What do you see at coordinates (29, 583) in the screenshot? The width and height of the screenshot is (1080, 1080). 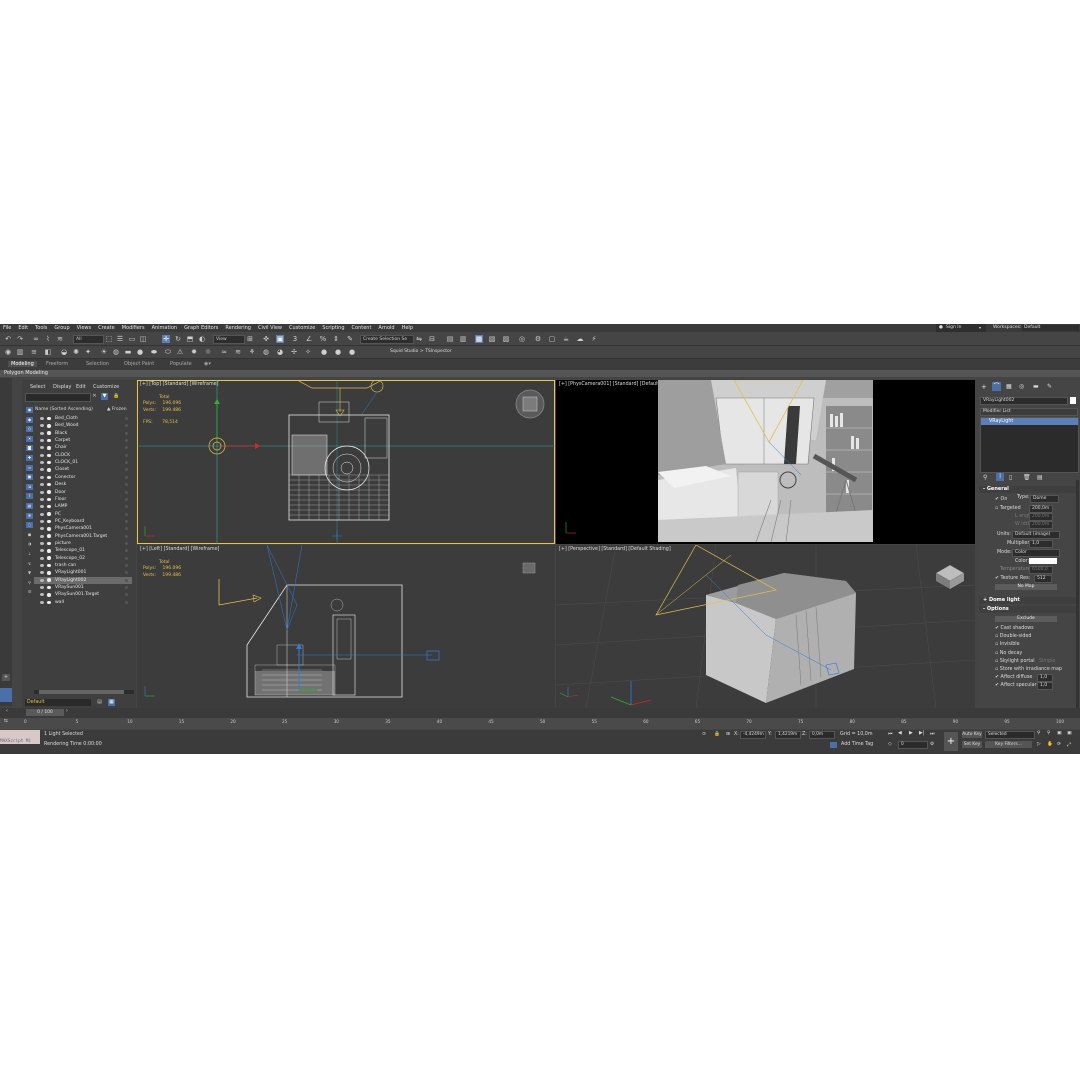 I see `find-icon: ⚲` at bounding box center [29, 583].